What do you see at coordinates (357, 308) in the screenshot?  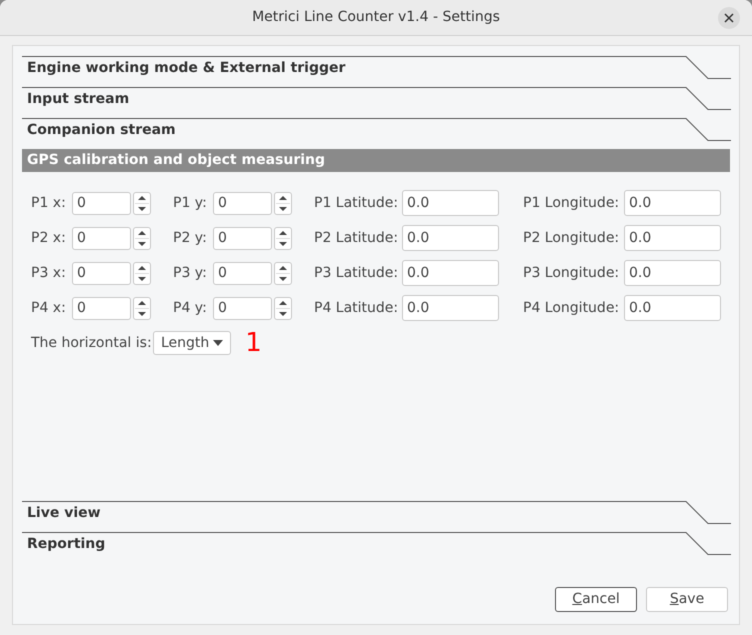 I see `field-label: P4 Latitude:` at bounding box center [357, 308].